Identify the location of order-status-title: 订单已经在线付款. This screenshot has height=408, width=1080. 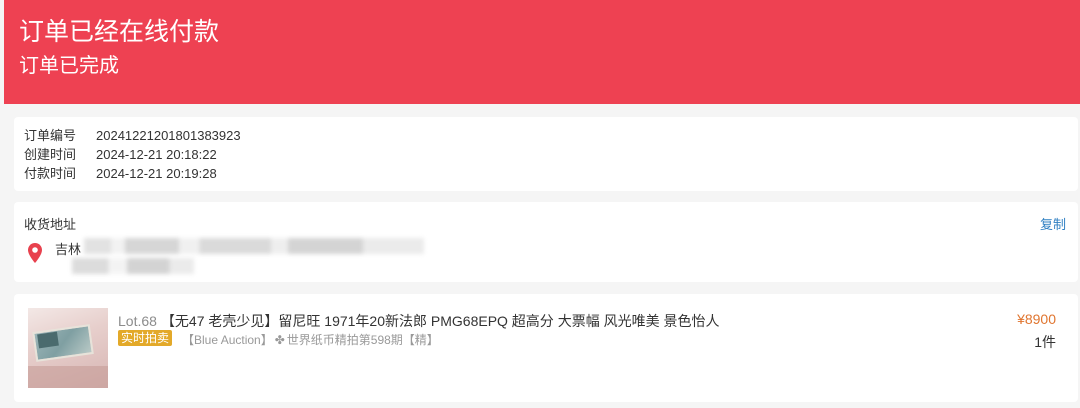
(119, 32).